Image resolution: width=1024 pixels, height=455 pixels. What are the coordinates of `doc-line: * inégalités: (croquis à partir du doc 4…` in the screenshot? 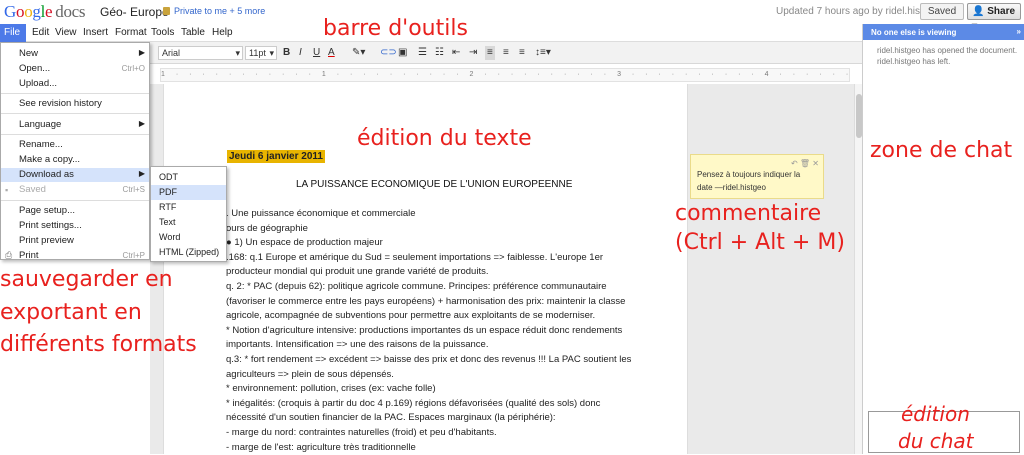 It's located at (428, 404).